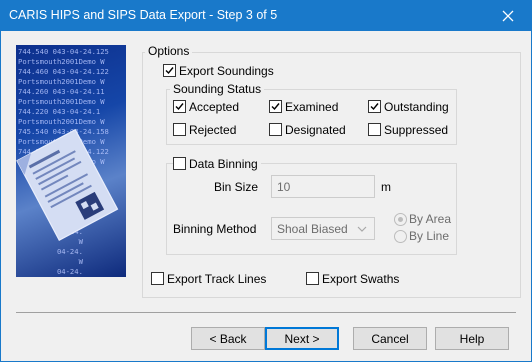 Image resolution: width=532 pixels, height=362 pixels. I want to click on by-area-radio, so click(400, 219).